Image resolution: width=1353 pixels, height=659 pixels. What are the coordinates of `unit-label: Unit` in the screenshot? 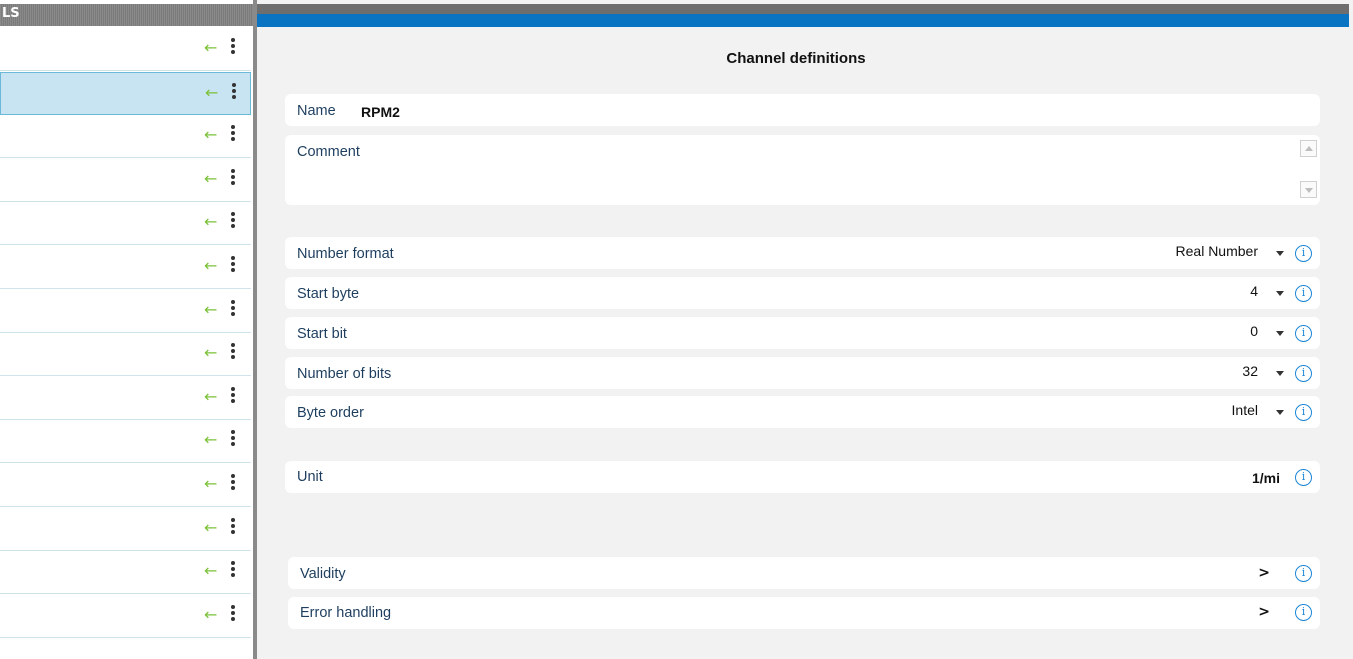 It's located at (310, 477).